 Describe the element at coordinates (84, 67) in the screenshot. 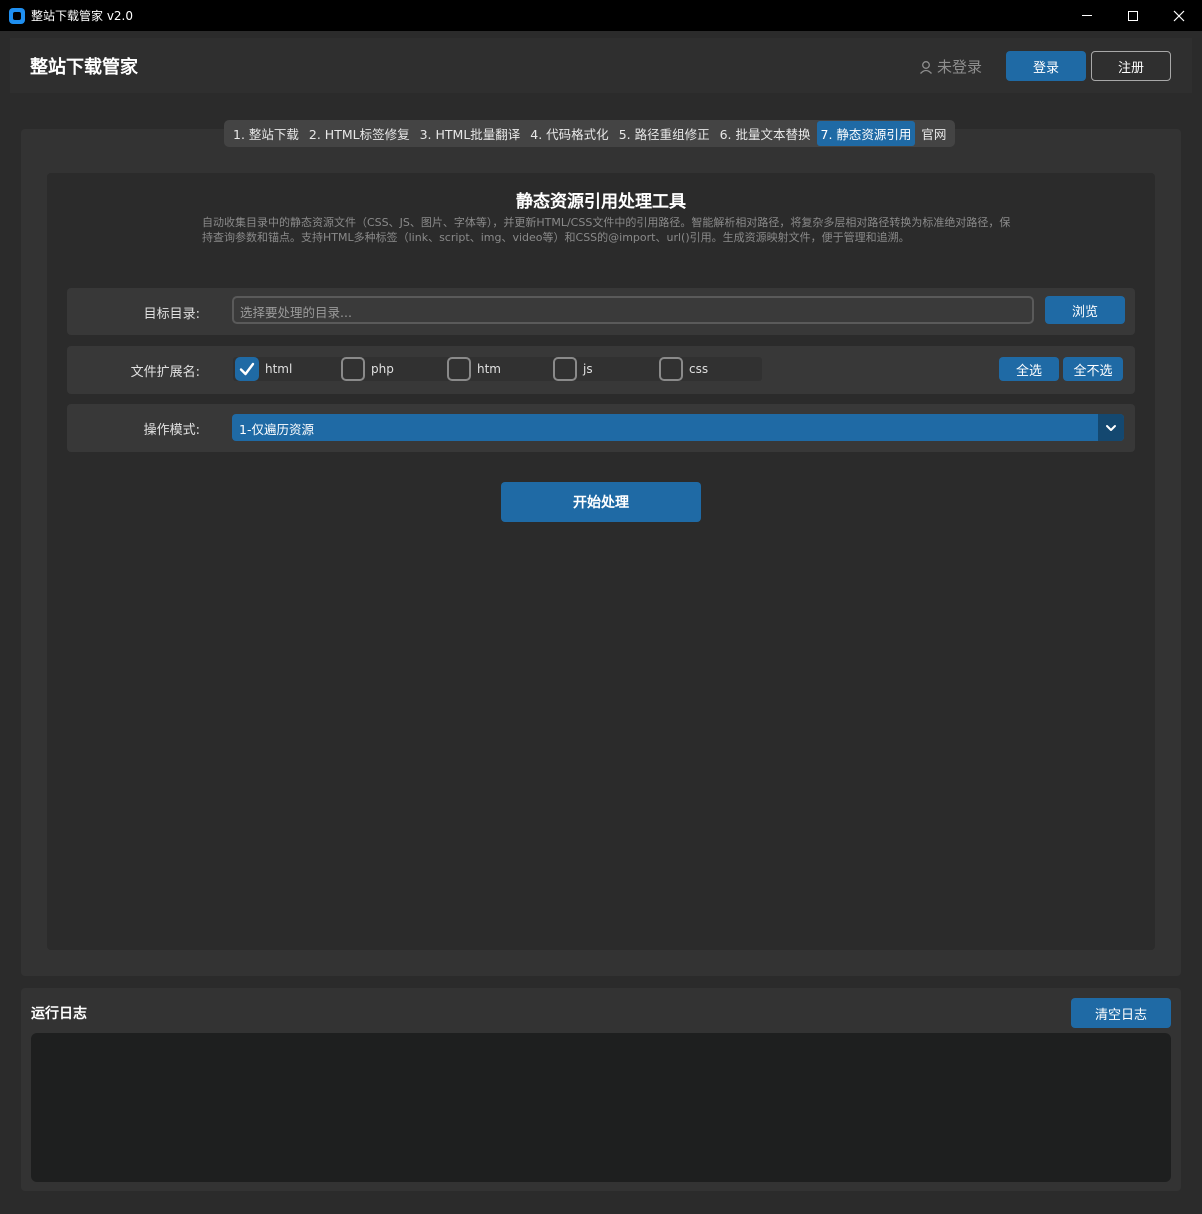

I see `app-title: 整站下载管家` at that location.